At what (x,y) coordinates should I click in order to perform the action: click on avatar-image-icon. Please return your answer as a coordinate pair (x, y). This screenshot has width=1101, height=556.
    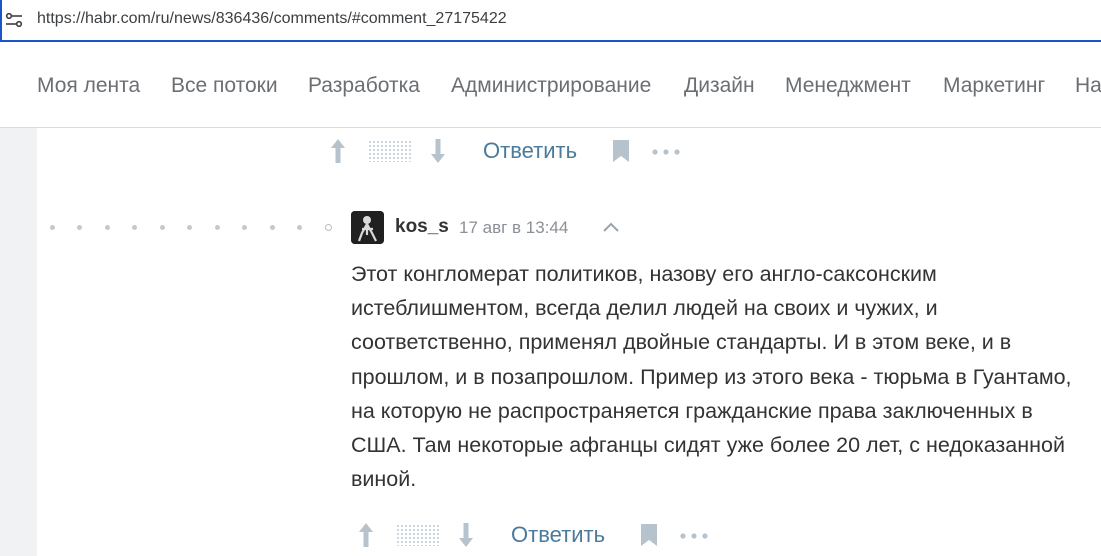
    Looking at the image, I should click on (367, 227).